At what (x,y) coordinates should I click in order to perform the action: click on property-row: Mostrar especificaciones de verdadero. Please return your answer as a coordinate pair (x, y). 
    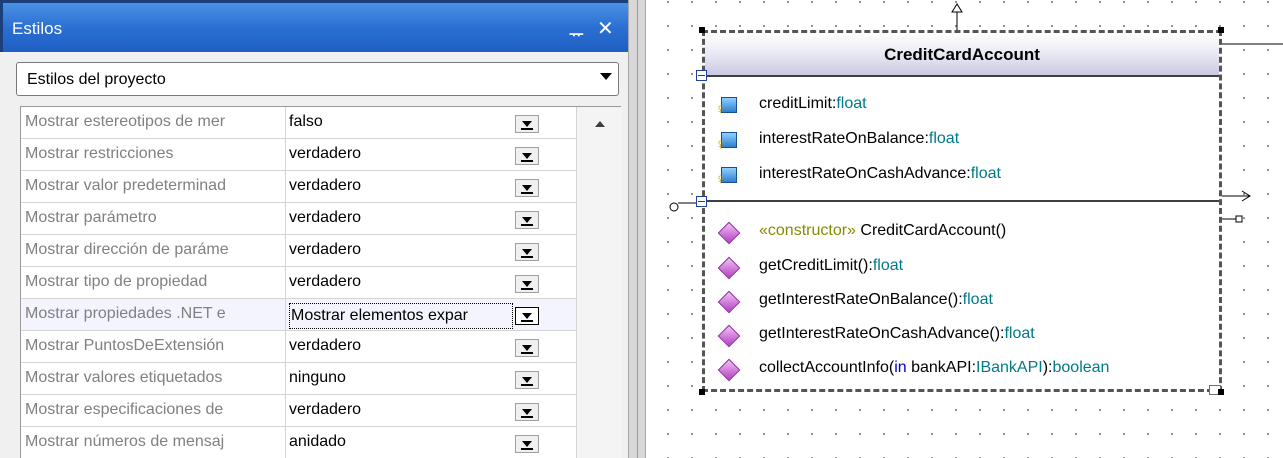
    Looking at the image, I should click on (321, 411).